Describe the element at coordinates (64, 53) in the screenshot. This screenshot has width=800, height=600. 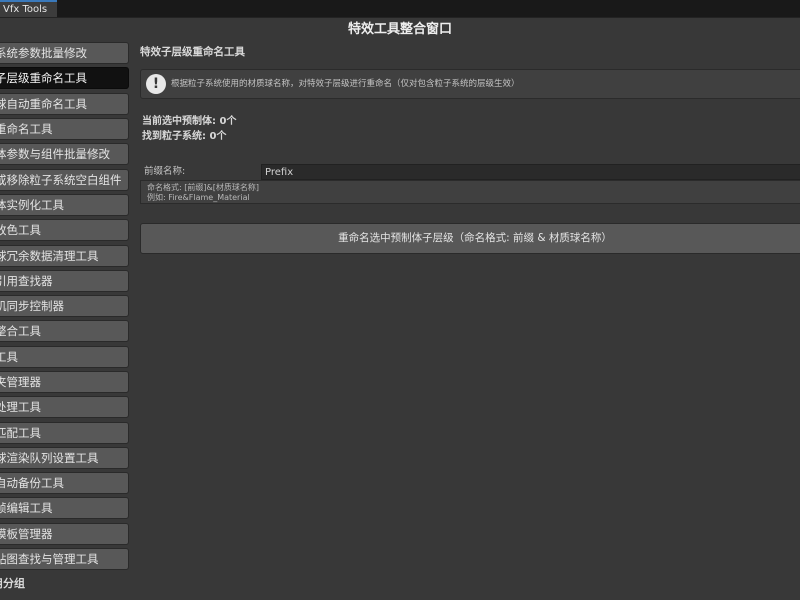
I see `sidebar-item-particle-param-batch: 系统参数批量修改` at that location.